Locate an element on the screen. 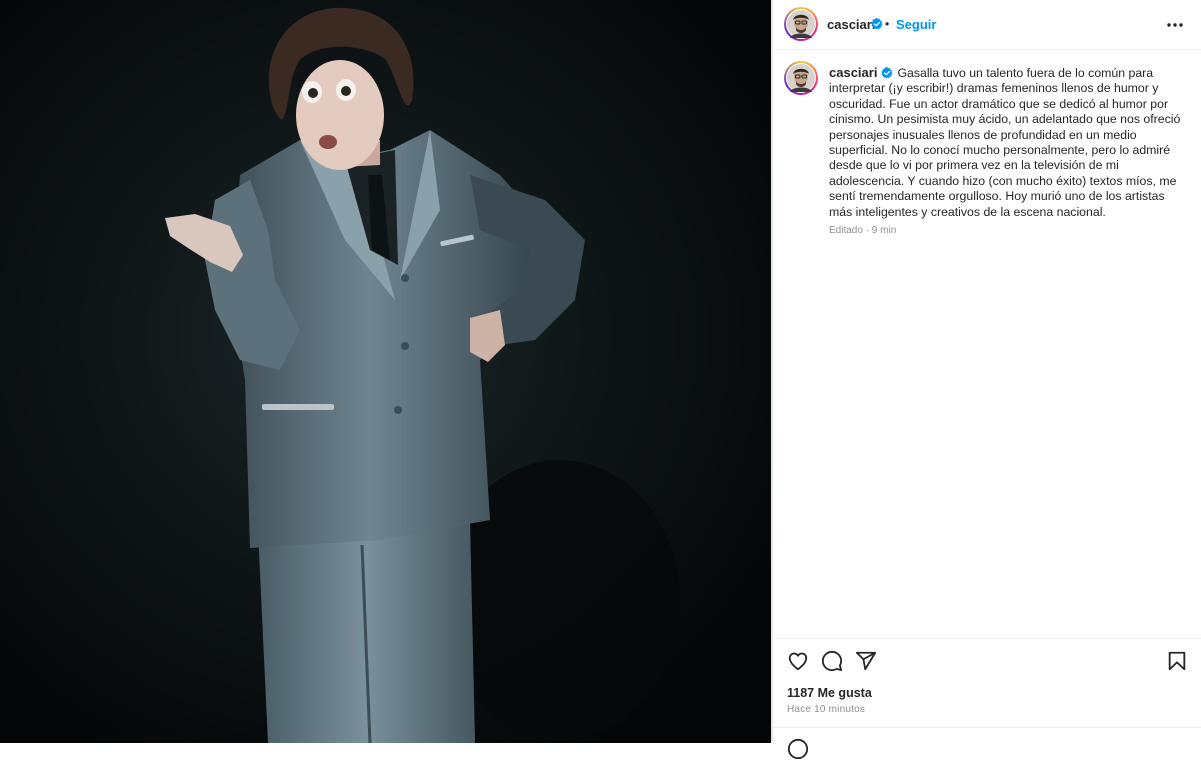 The height and width of the screenshot is (760, 1201). share-icon is located at coordinates (866, 661).